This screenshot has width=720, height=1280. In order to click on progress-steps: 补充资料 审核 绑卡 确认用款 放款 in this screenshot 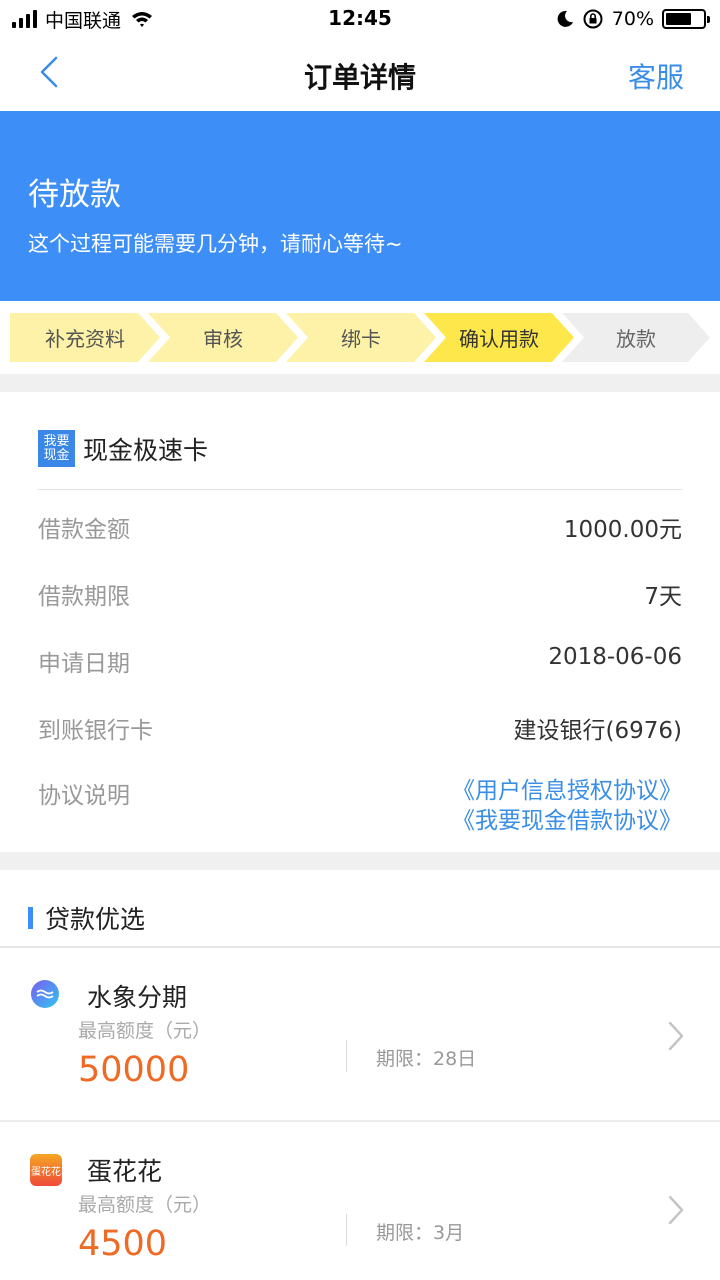, I will do `click(360, 337)`.